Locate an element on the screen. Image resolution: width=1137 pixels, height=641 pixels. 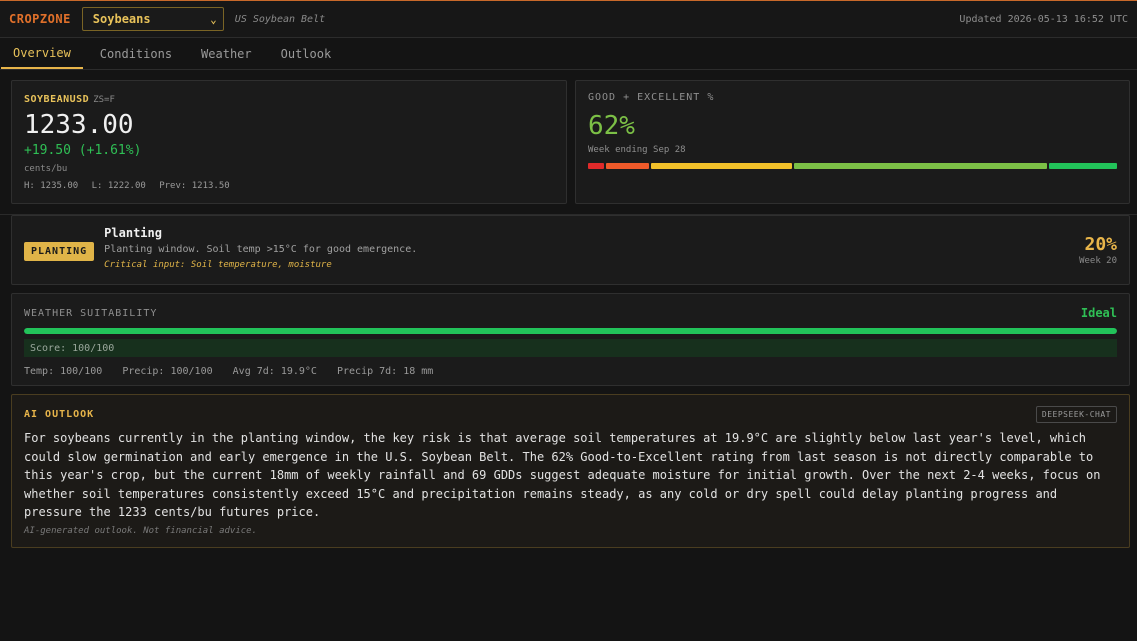
condition-value: 62% is located at coordinates (611, 126).